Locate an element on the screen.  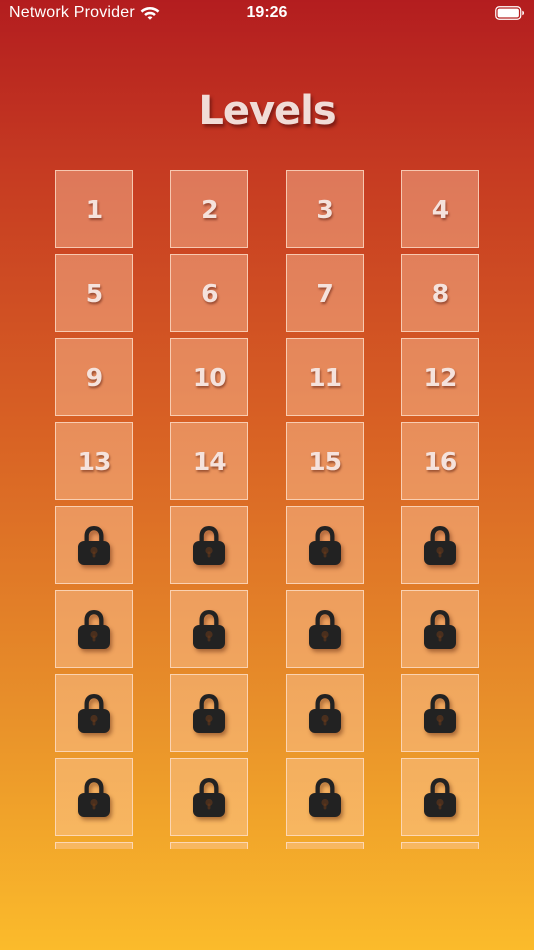
level-number: 10 is located at coordinates (209, 377).